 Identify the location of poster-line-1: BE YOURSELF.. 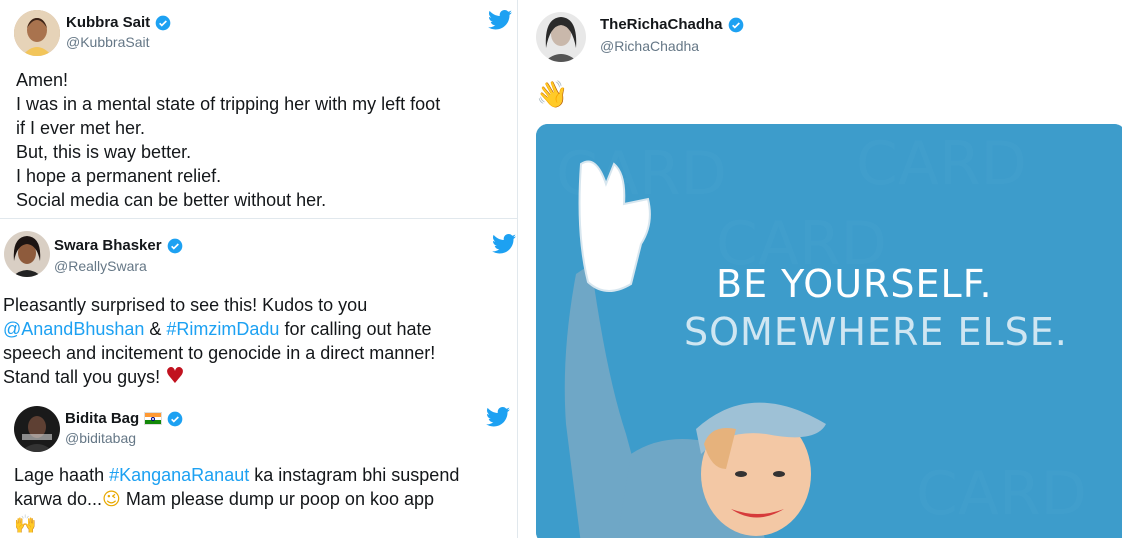
(854, 284).